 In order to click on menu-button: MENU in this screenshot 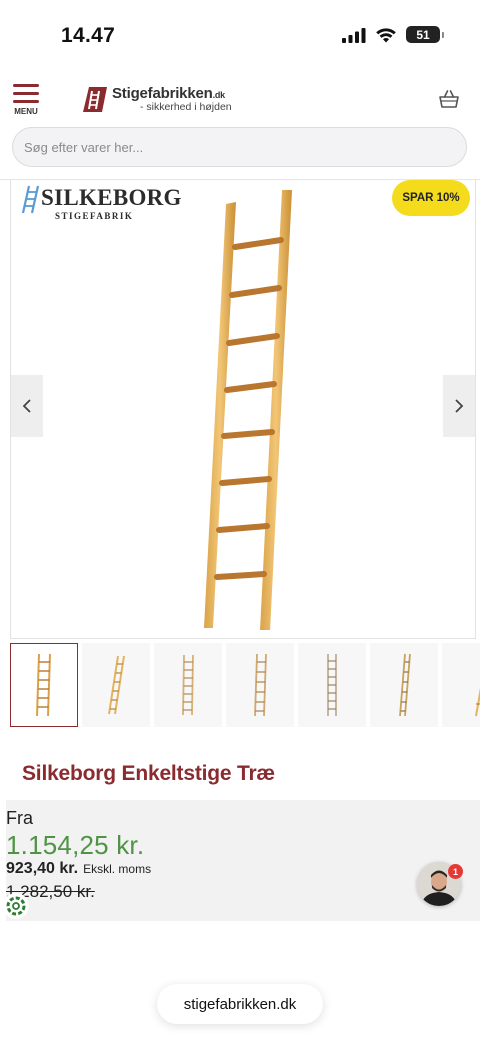, I will do `click(26, 102)`.